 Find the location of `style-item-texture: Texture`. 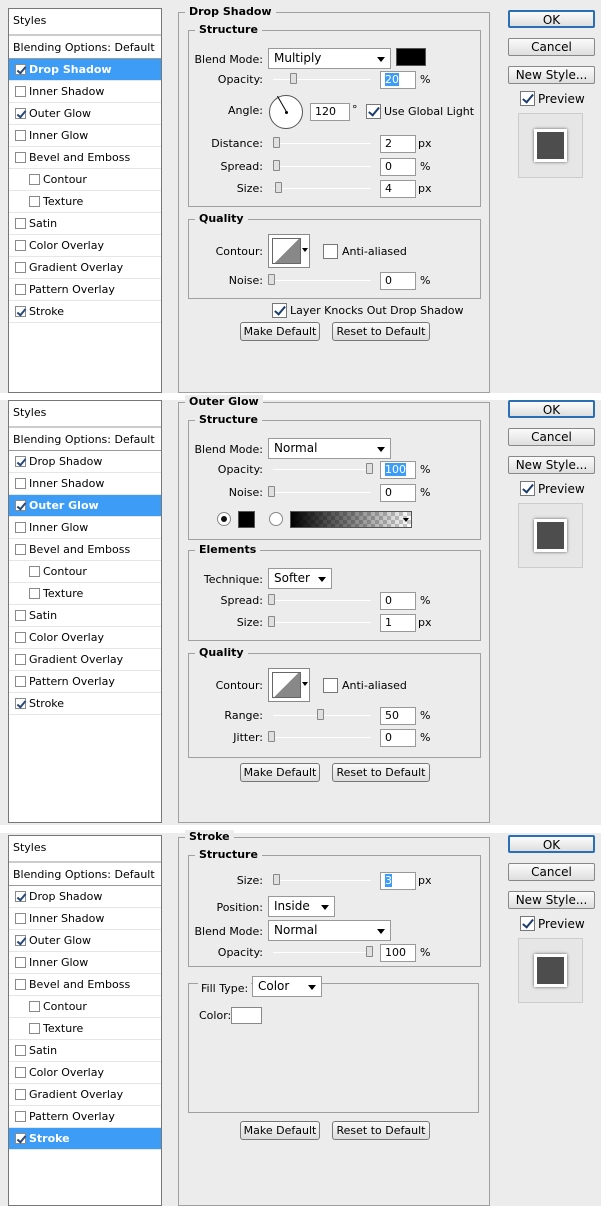

style-item-texture: Texture is located at coordinates (85, 202).